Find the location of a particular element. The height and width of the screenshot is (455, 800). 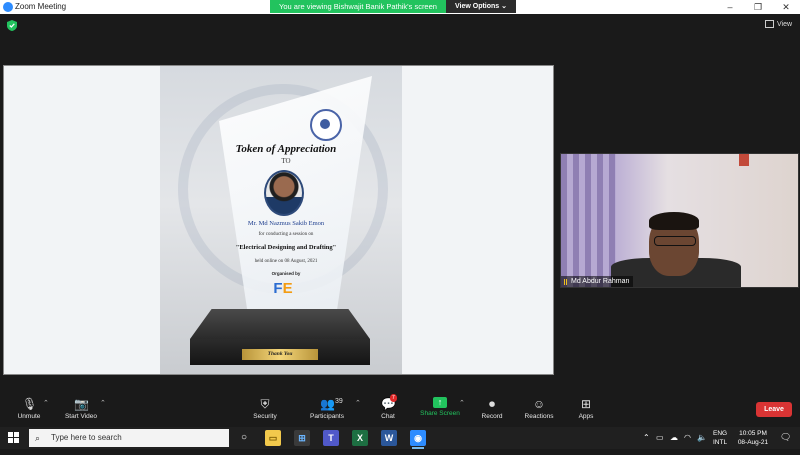

unmute-button: 🎙 Unmute is located at coordinates (29, 410).